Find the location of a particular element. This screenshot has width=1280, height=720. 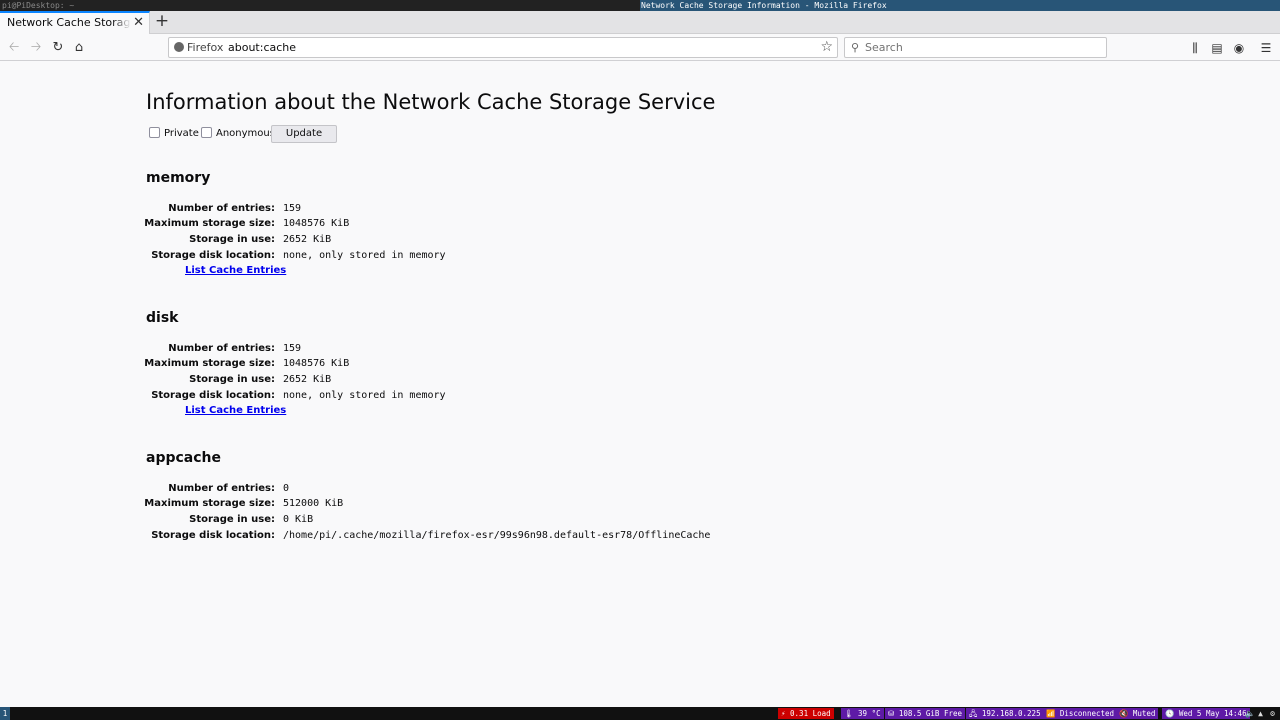

temperature-status: 🌡 39 °C is located at coordinates (862, 713).